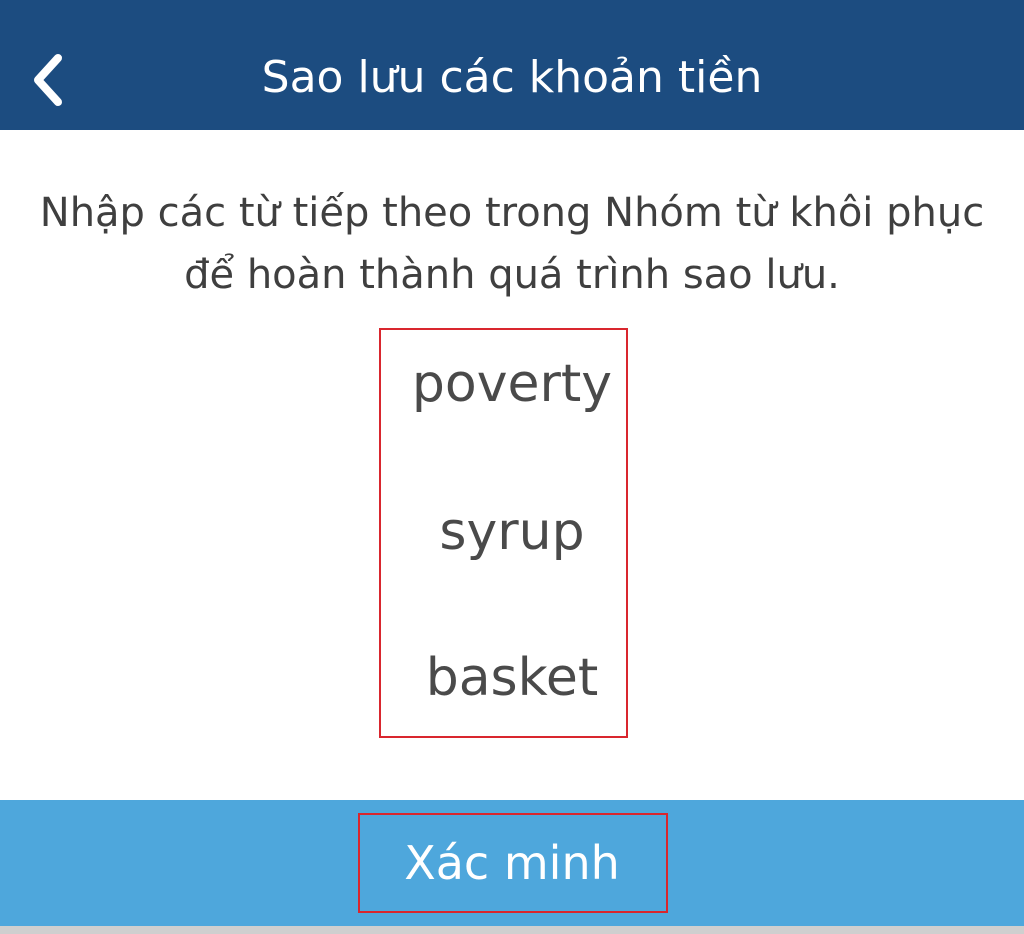 The height and width of the screenshot is (934, 1024). Describe the element at coordinates (512, 384) in the screenshot. I see `recovery-word-1: poverty` at that location.